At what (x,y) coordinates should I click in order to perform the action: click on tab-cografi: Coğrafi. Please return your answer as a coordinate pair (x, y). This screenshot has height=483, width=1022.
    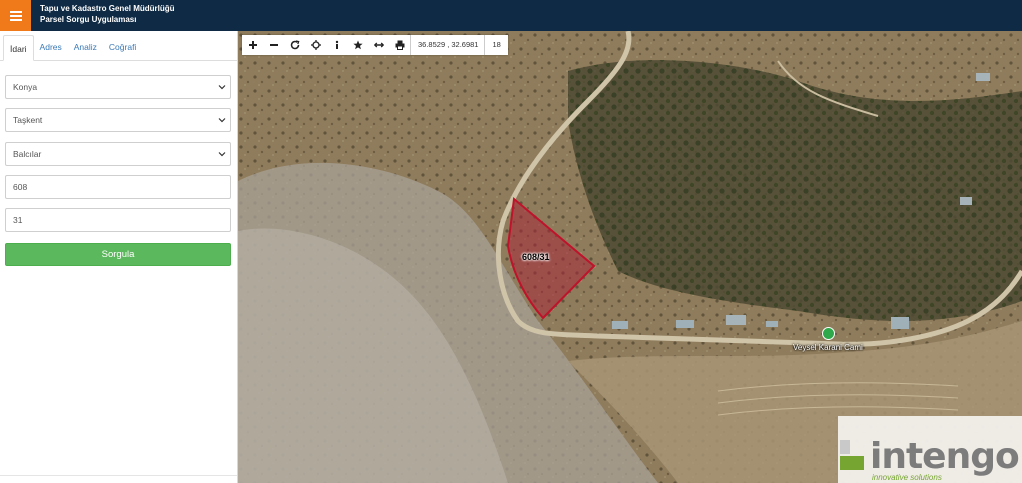
    Looking at the image, I should click on (122, 47).